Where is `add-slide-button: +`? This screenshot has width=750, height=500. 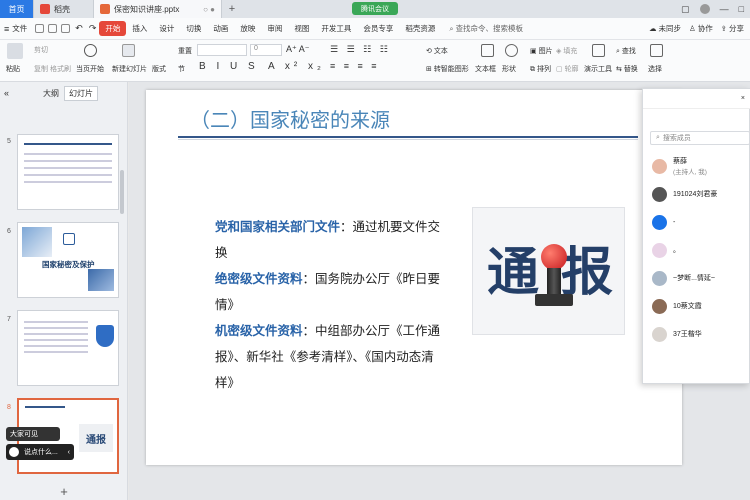 add-slide-button: + is located at coordinates (64, 491).